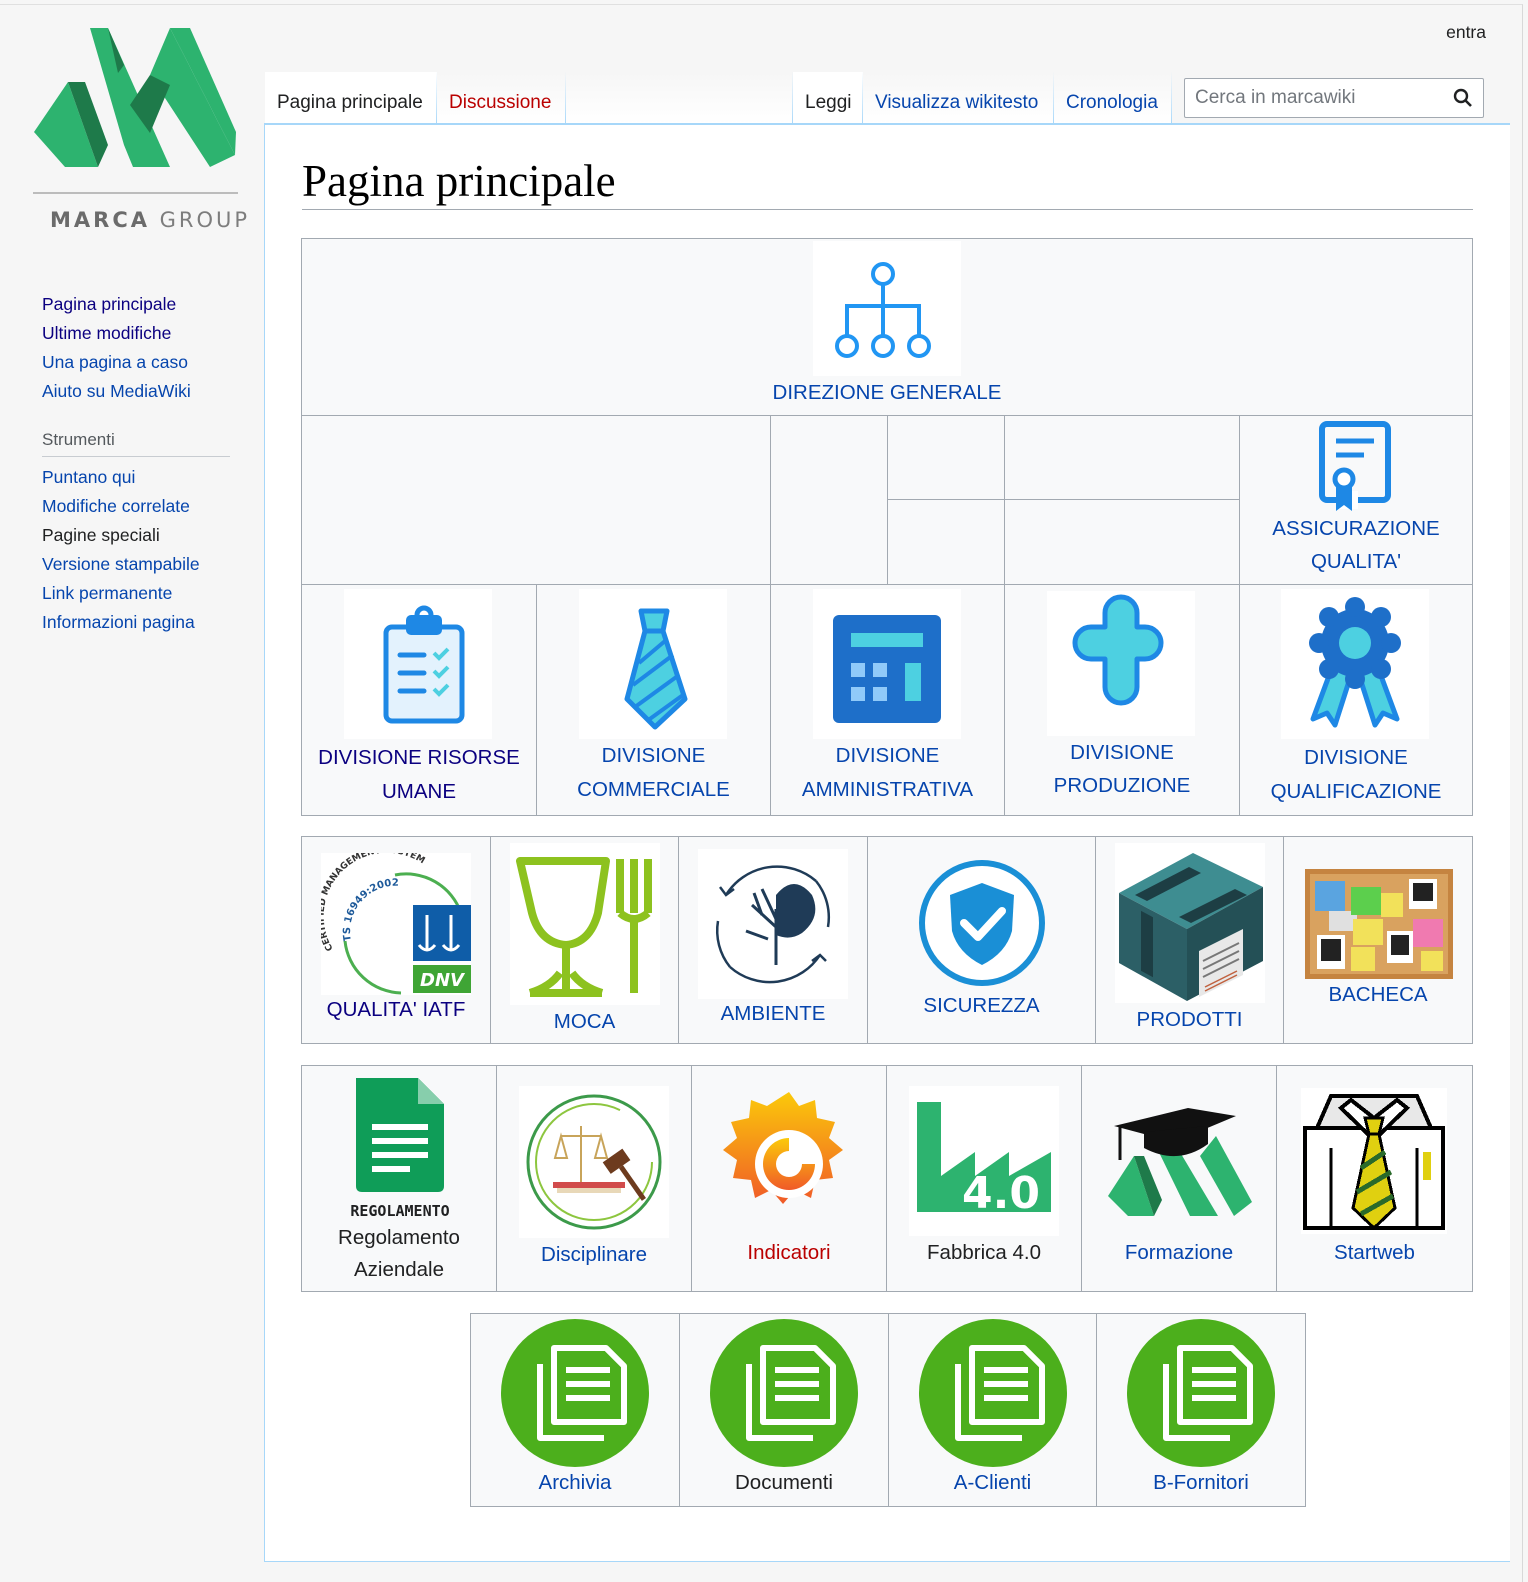 Image resolution: width=1528 pixels, height=1582 pixels. Describe the element at coordinates (828, 98) in the screenshot. I see `tab-read: Leggi` at that location.